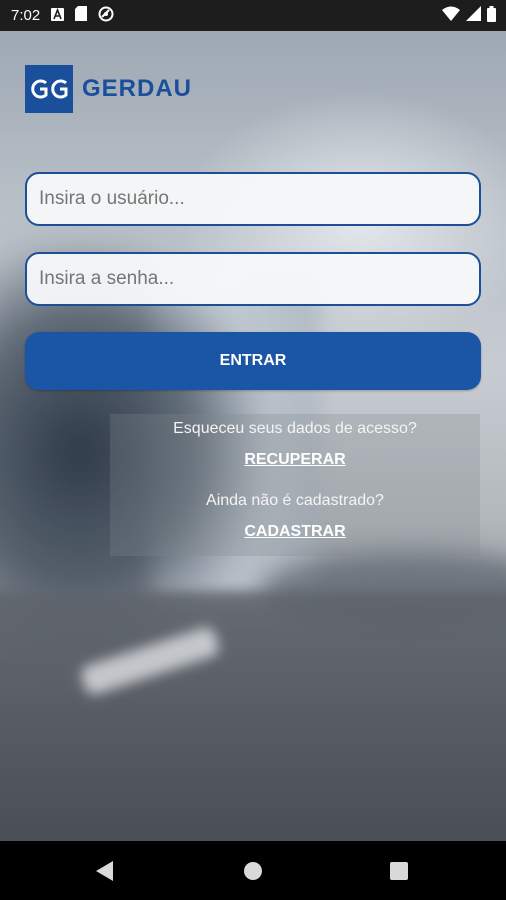 The image size is (506, 900). What do you see at coordinates (399, 871) in the screenshot?
I see `recent-apps-icon` at bounding box center [399, 871].